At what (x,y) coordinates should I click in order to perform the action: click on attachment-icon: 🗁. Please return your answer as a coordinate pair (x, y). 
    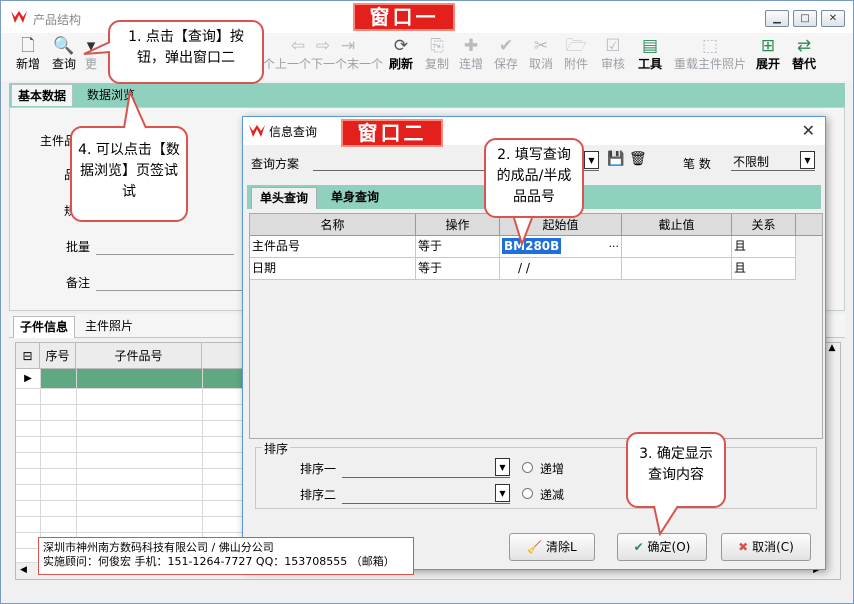
    Looking at the image, I should click on (576, 46).